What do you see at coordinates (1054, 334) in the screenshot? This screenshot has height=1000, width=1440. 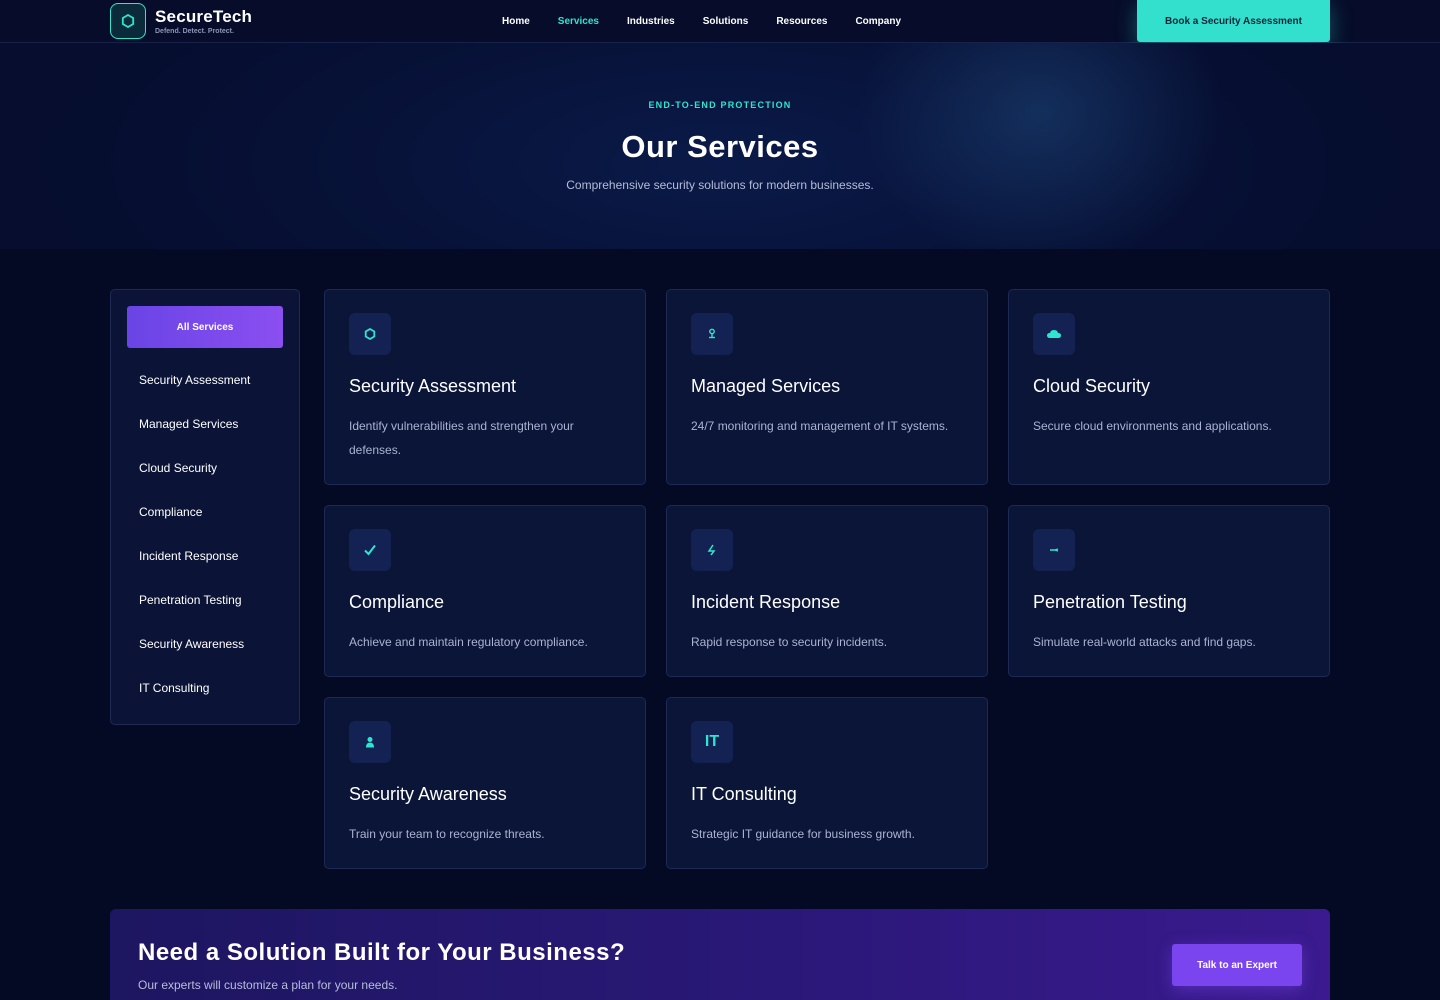 I see `cloud-icon` at bounding box center [1054, 334].